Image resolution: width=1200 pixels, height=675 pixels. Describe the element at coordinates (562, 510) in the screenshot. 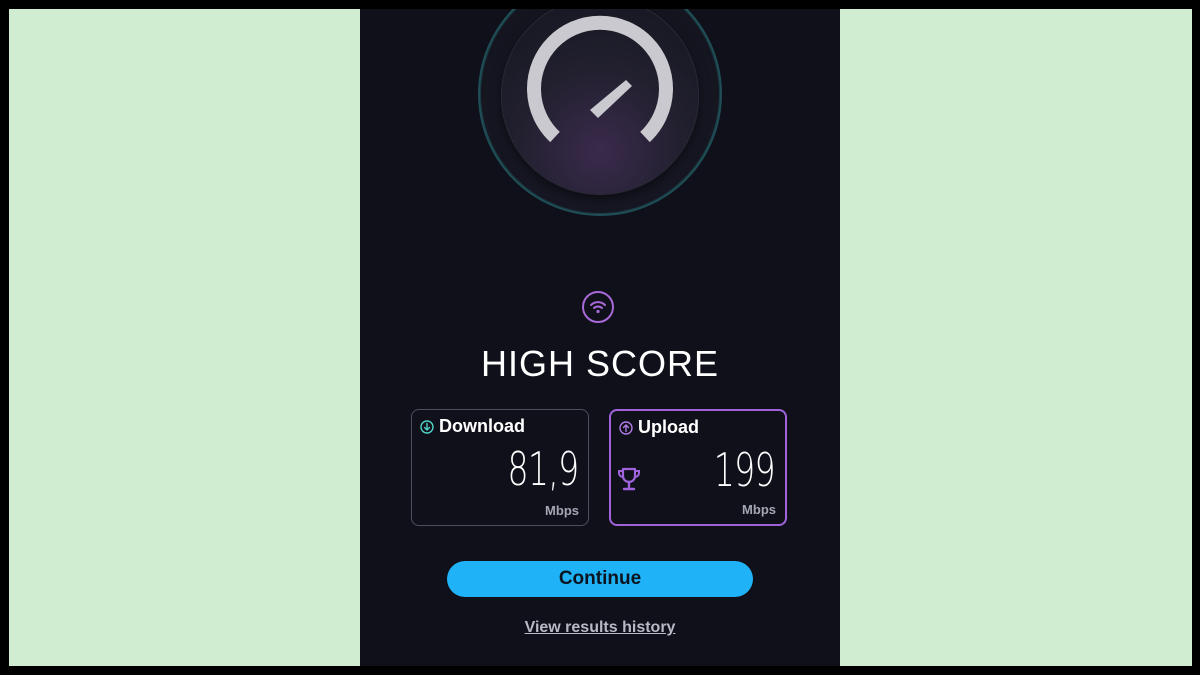

I see `download-unit: Mbps` at that location.